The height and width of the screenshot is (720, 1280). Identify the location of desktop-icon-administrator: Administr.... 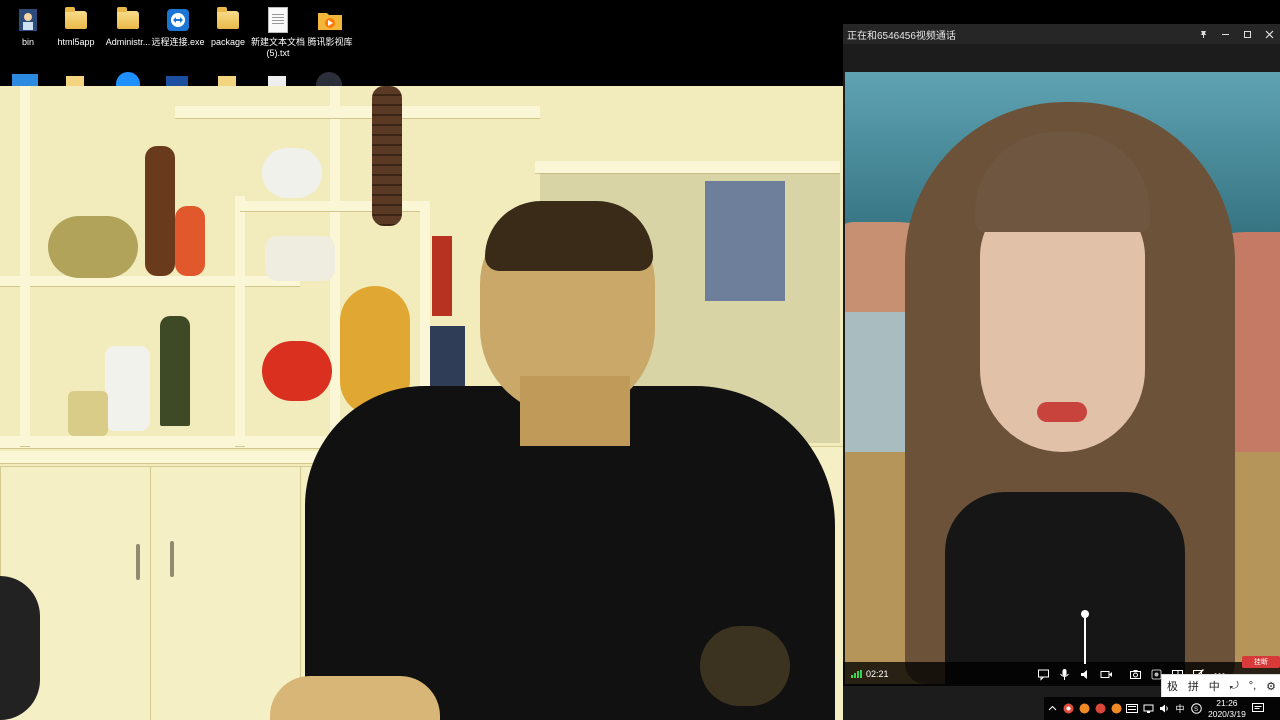
(128, 27).